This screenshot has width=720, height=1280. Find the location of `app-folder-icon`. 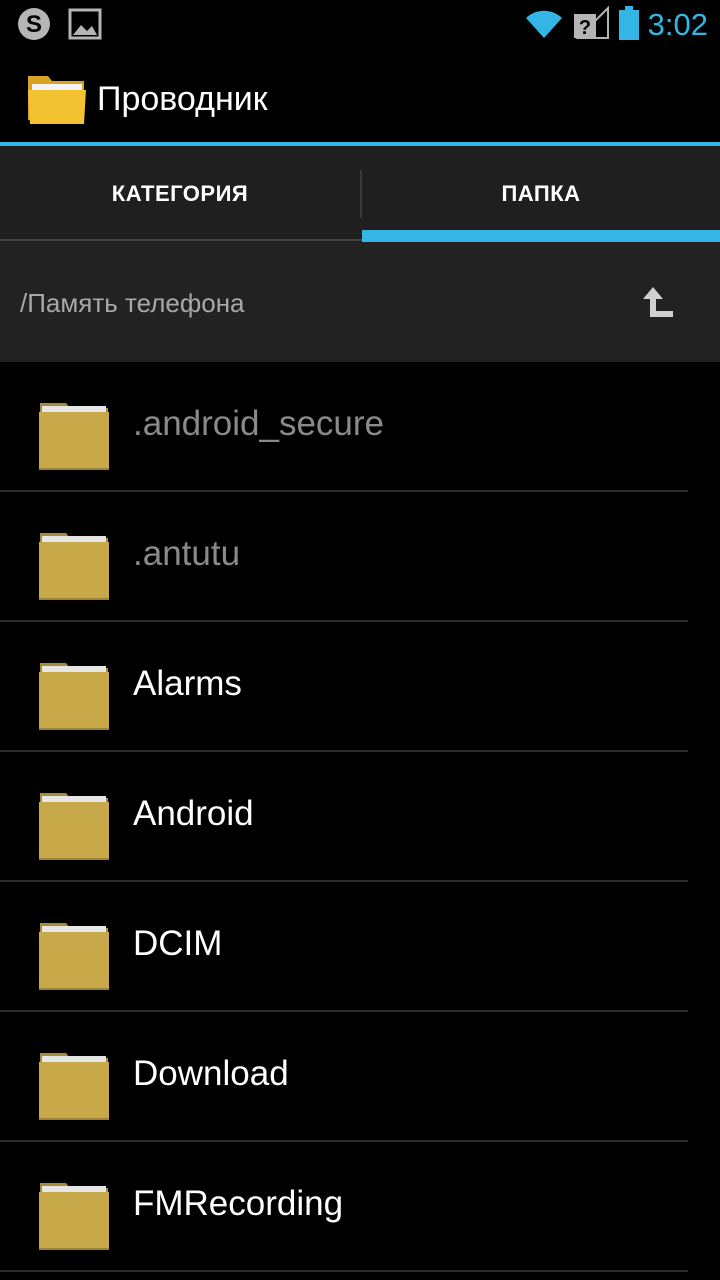

app-folder-icon is located at coordinates (57, 100).